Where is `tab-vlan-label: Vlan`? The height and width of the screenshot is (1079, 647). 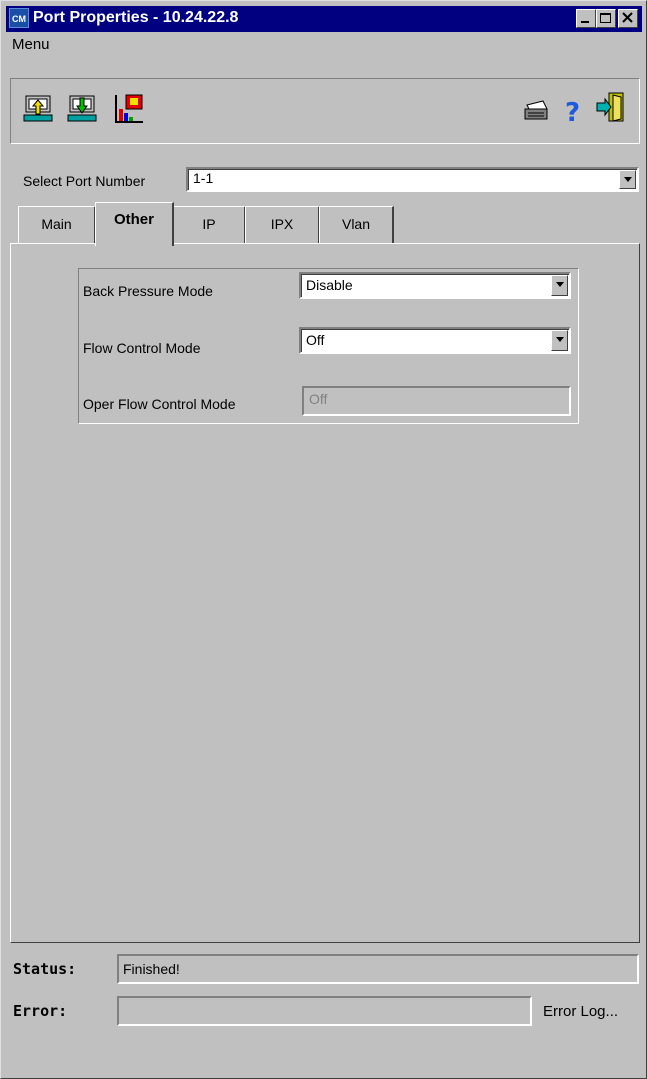 tab-vlan-label: Vlan is located at coordinates (356, 224).